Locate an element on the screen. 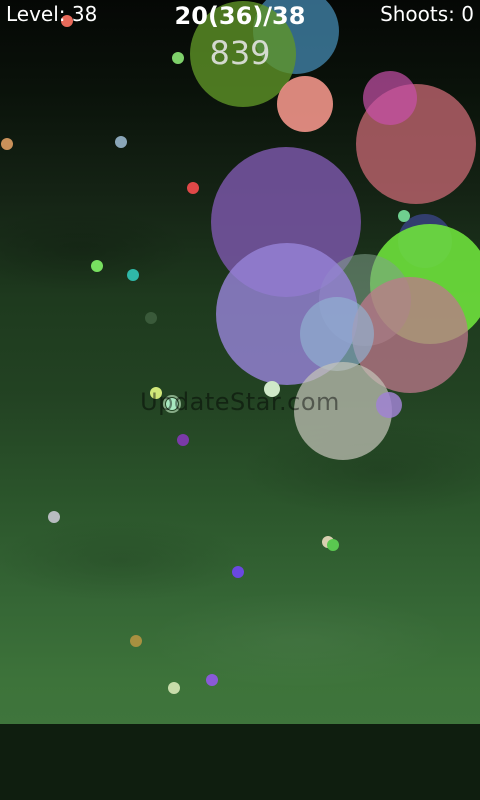 This screenshot has width=480, height=800. dot-bright-green is located at coordinates (97, 266).